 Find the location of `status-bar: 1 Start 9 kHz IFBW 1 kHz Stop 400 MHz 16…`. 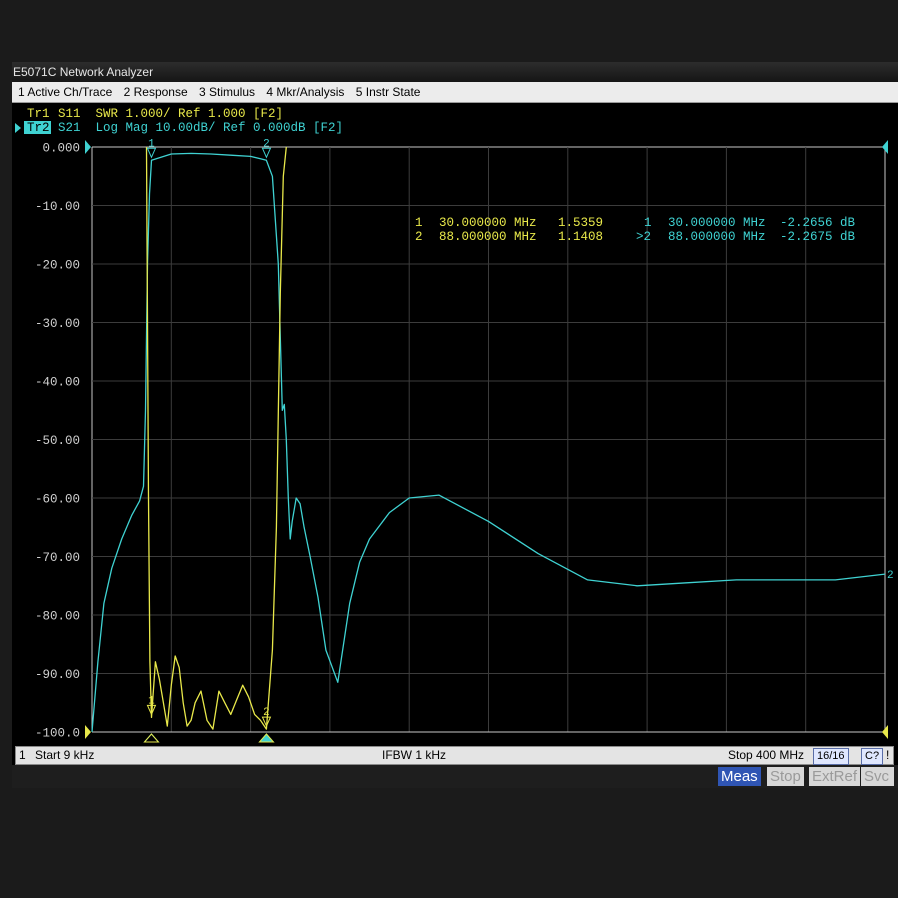

status-bar: 1 Start 9 kHz IFBW 1 kHz Stop 400 MHz 16… is located at coordinates (454, 755).